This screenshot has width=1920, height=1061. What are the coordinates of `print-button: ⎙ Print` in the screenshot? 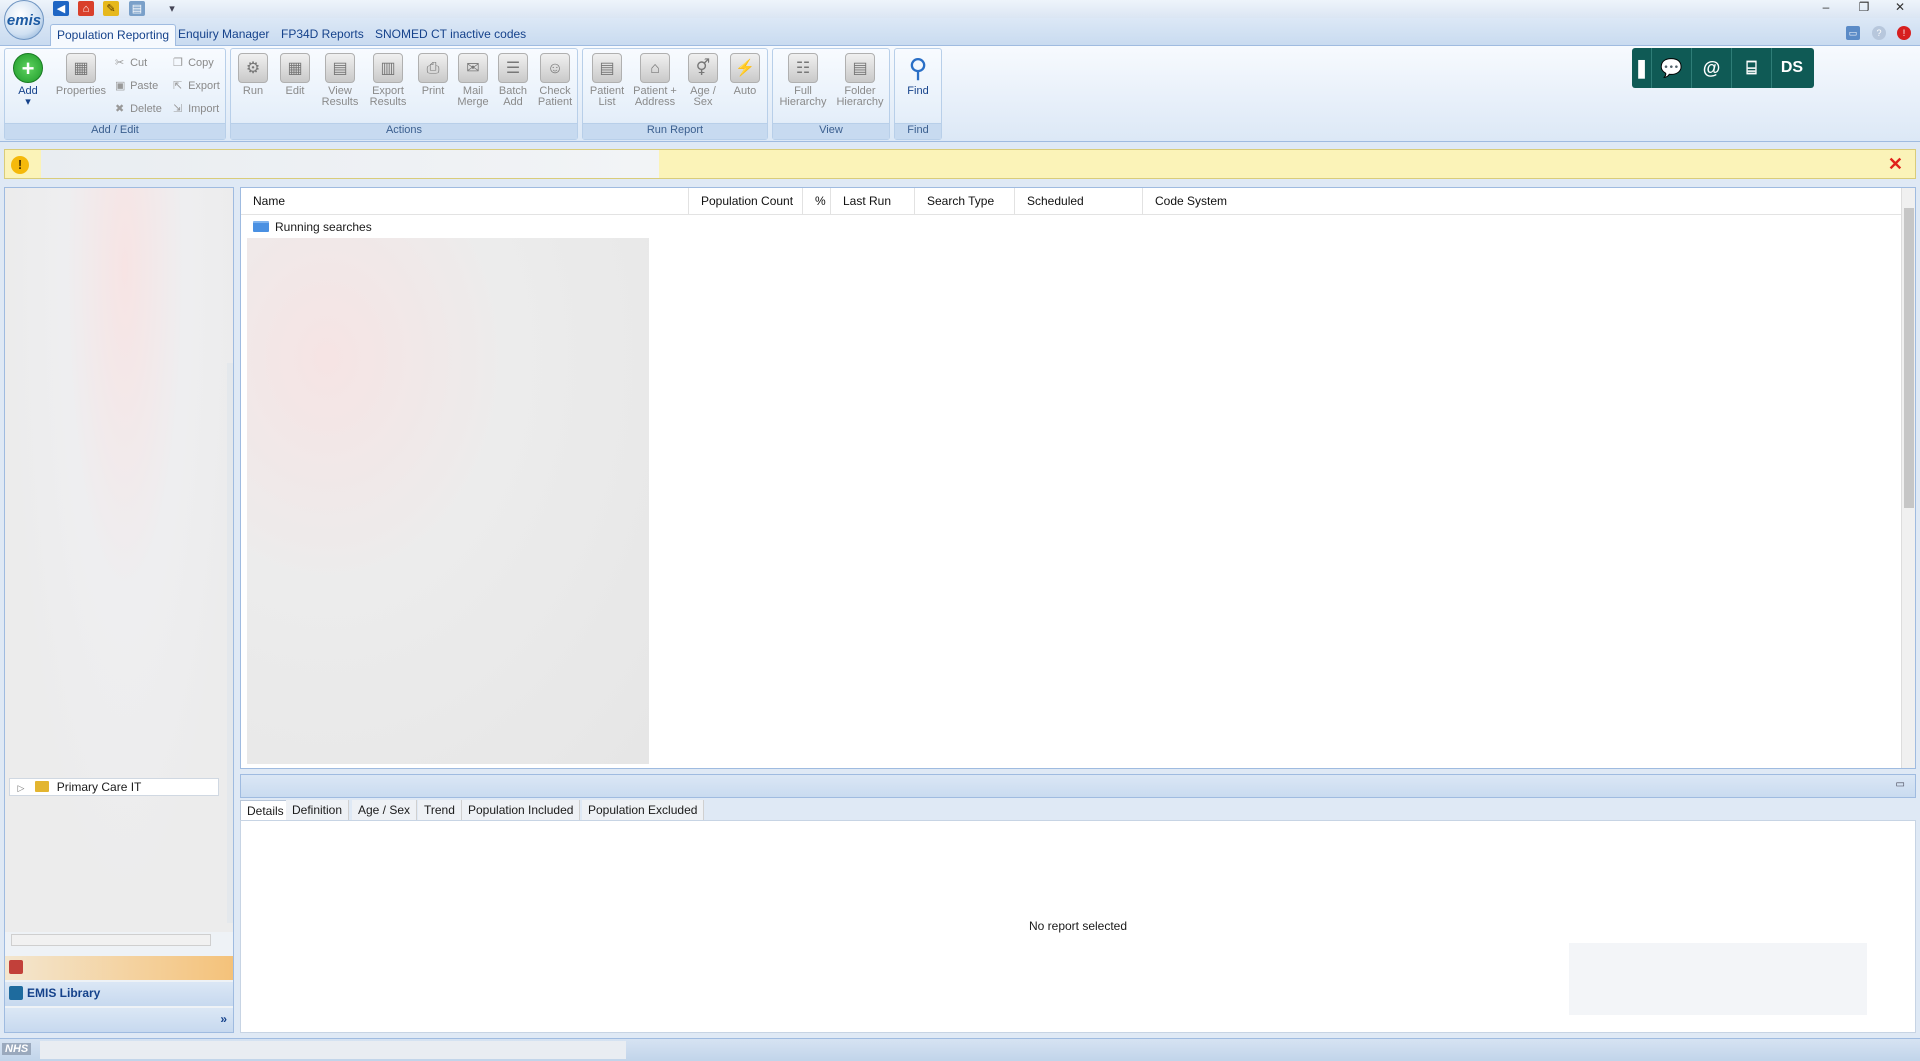 It's located at (433, 75).